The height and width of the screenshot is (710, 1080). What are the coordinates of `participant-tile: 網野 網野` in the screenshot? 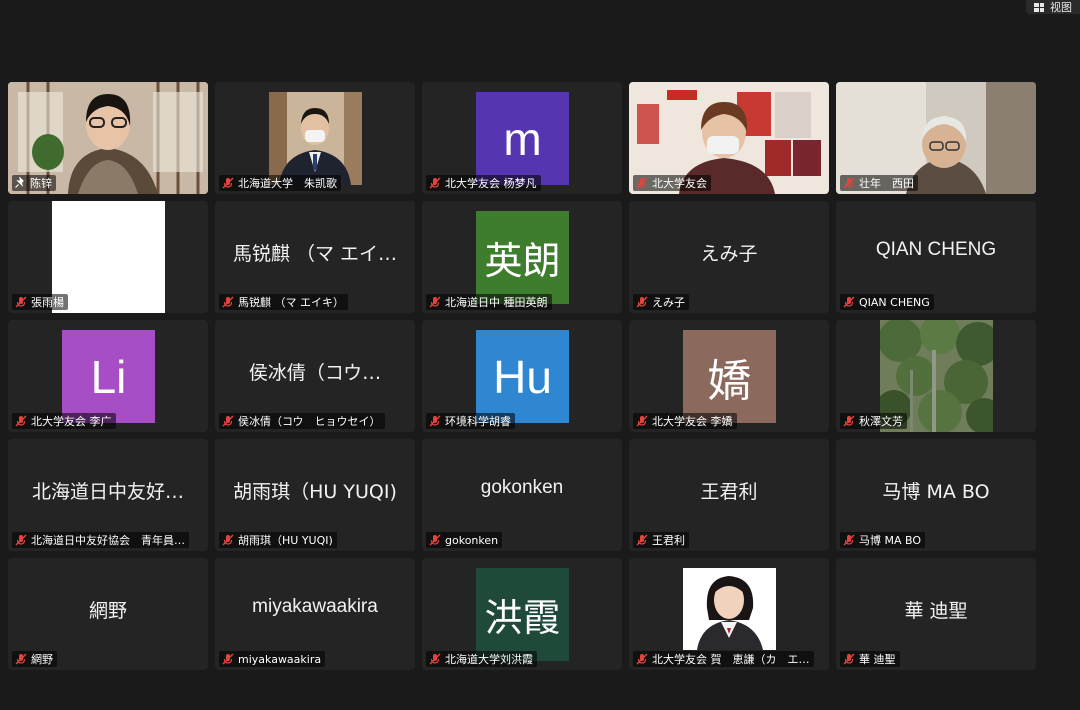 It's located at (108, 614).